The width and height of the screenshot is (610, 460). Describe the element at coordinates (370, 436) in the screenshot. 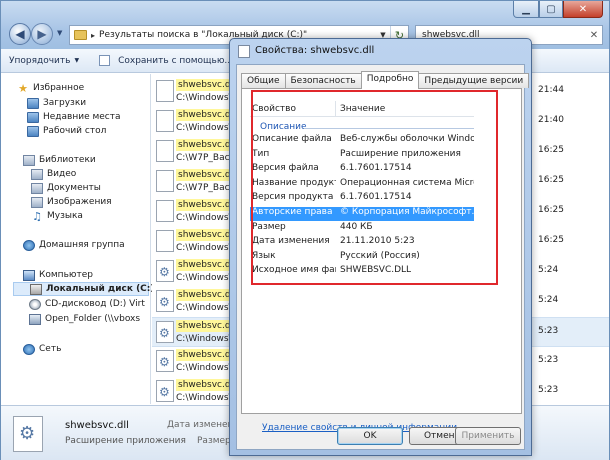

I see `ok-button: OK` at that location.